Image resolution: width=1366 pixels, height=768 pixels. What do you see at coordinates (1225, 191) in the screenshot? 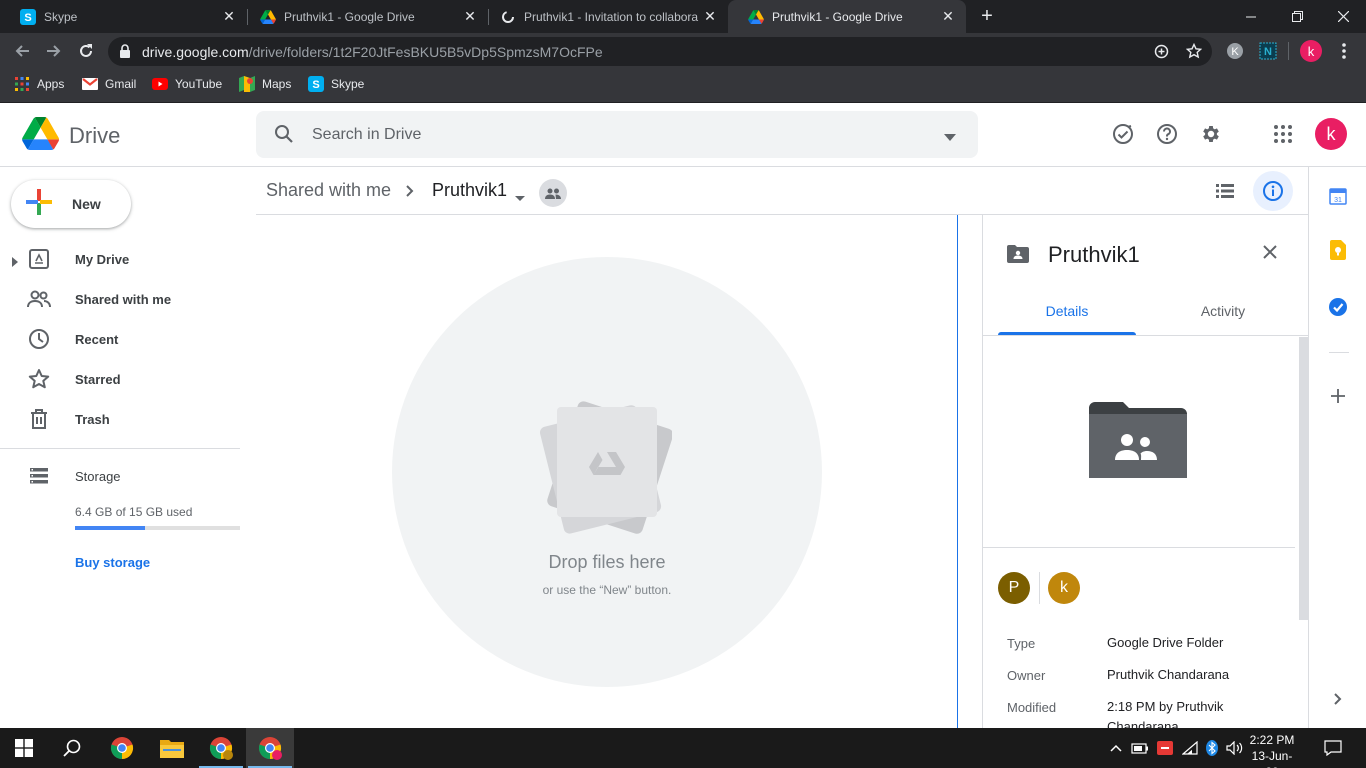
I see `list-view-icon` at bounding box center [1225, 191].